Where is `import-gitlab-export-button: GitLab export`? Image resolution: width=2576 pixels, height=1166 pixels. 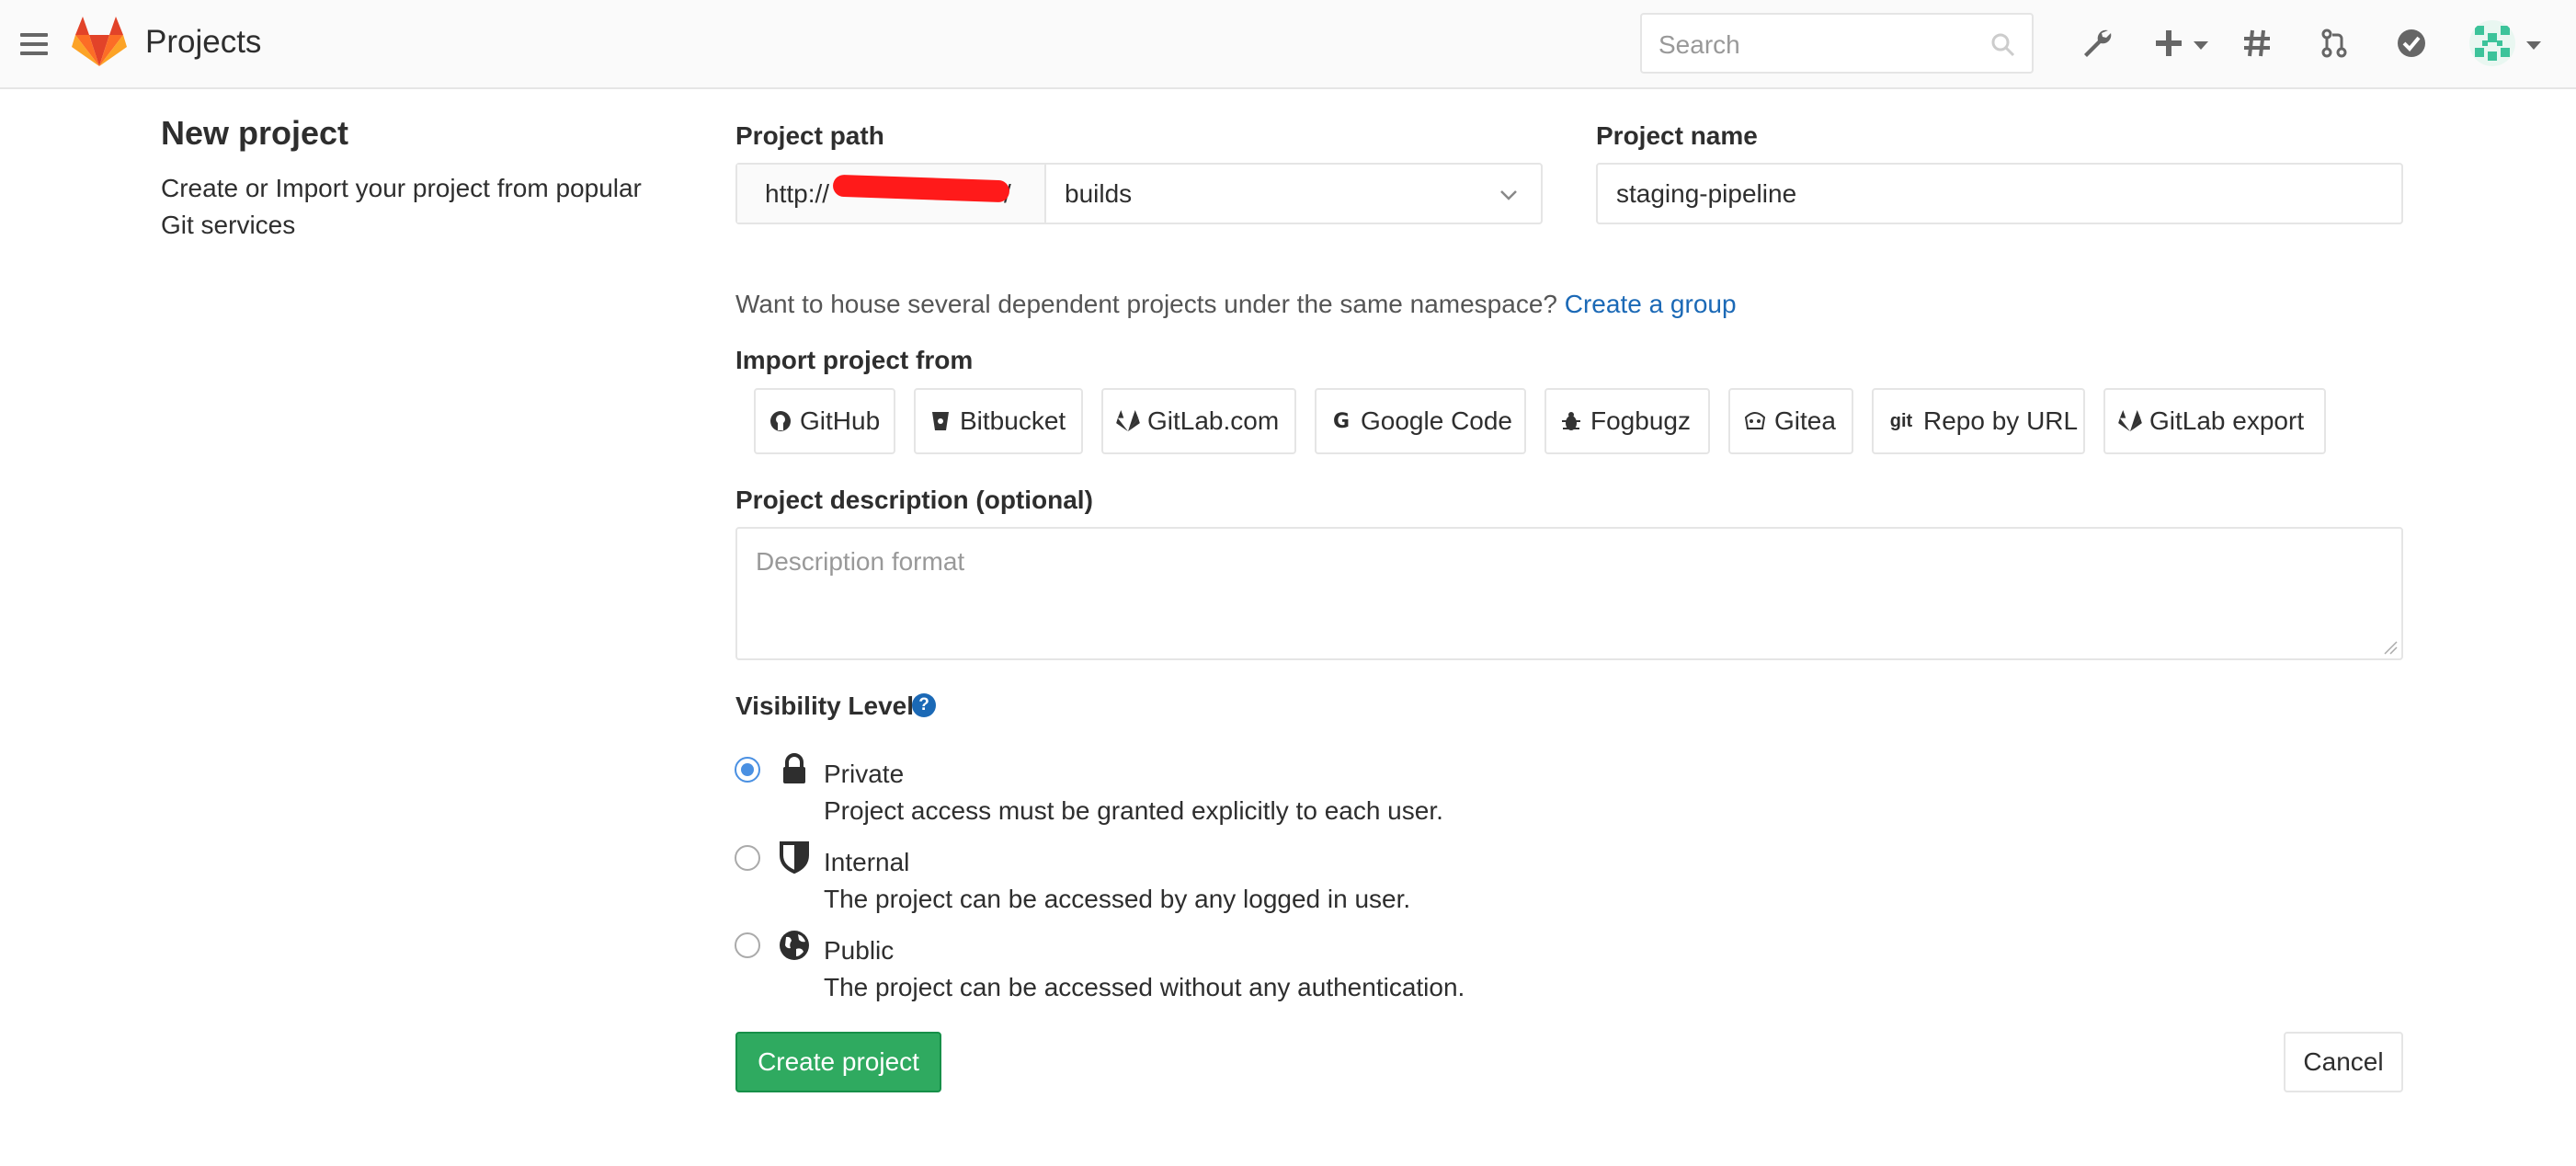
import-gitlab-export-button: GitLab export is located at coordinates (2214, 421).